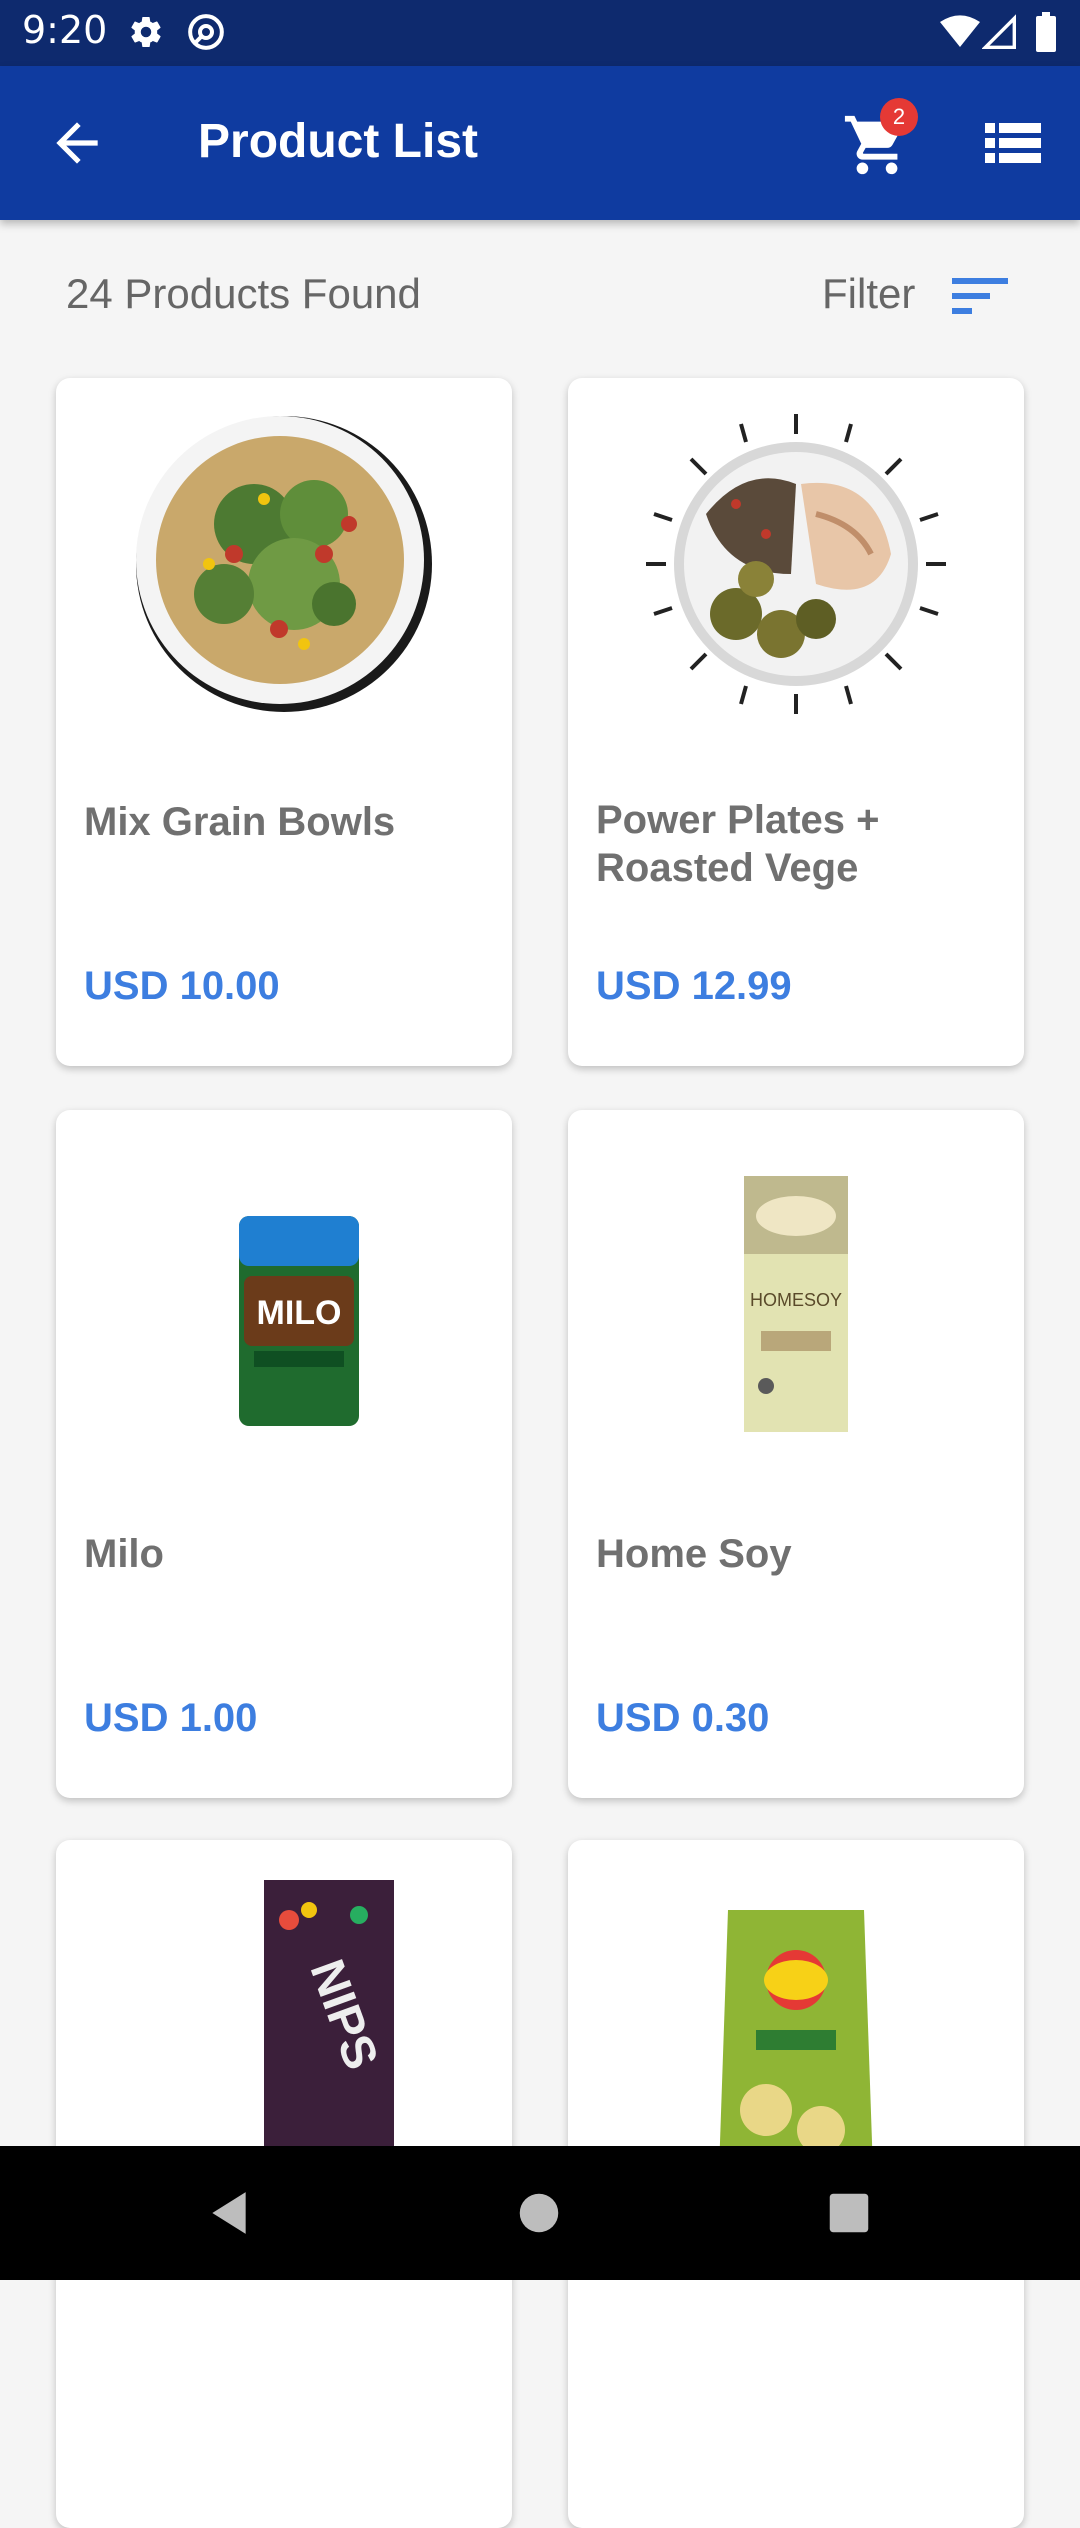 Image resolution: width=1080 pixels, height=2528 pixels. I want to click on status-time: 9:20, so click(65, 30).